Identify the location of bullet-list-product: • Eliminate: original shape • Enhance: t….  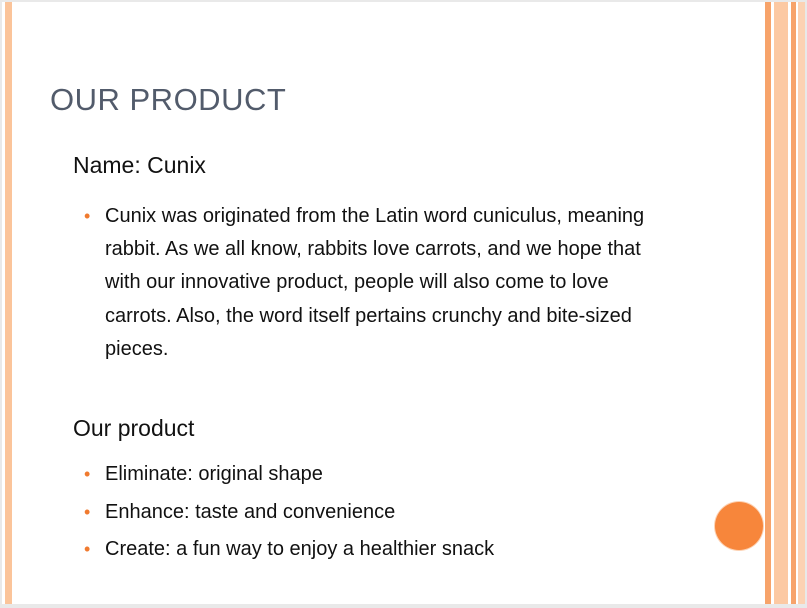
(370, 517).